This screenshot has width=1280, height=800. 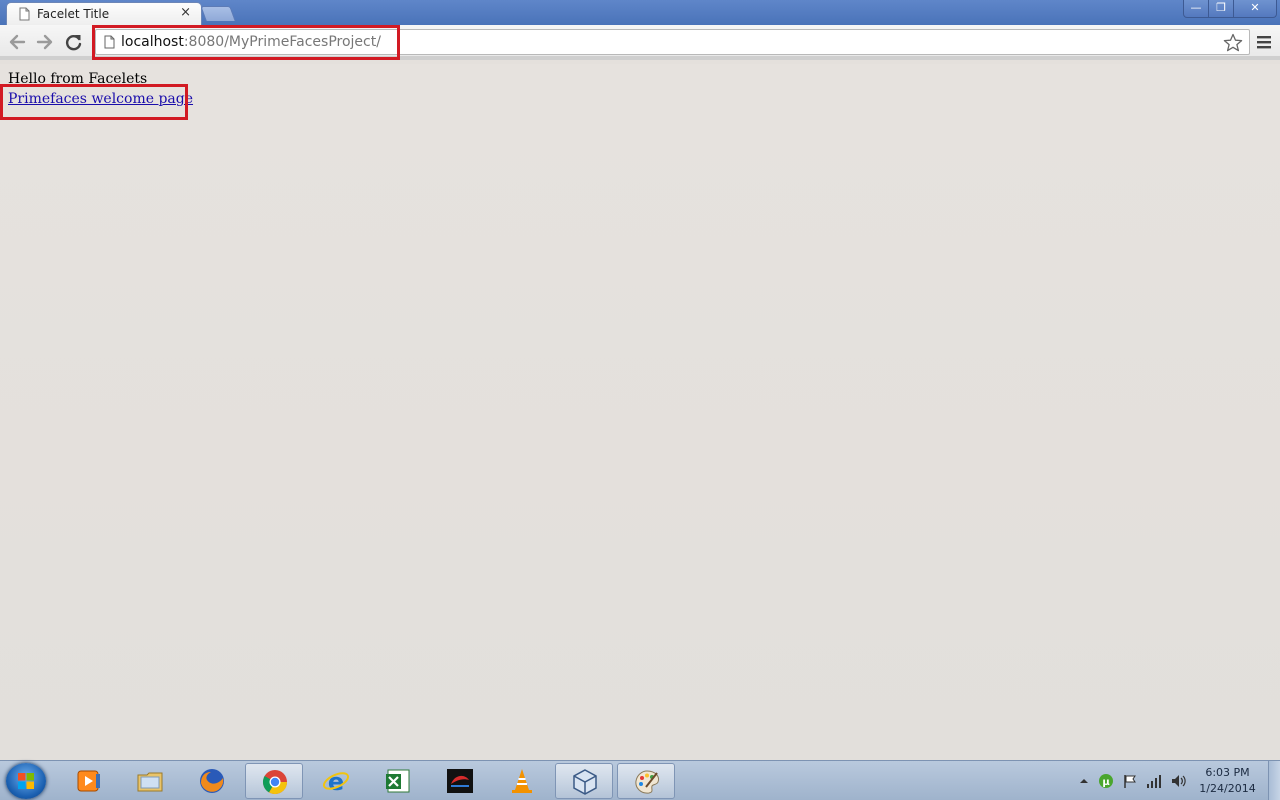 I want to click on virtualbox-cube-icon, so click(x=585, y=782).